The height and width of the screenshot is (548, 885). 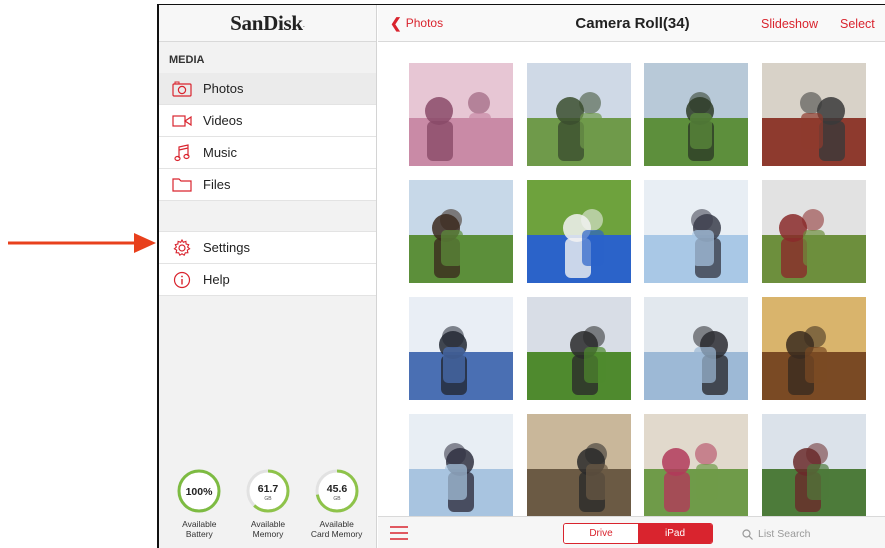 I want to click on gauge-value: 61.7, so click(x=268, y=489).